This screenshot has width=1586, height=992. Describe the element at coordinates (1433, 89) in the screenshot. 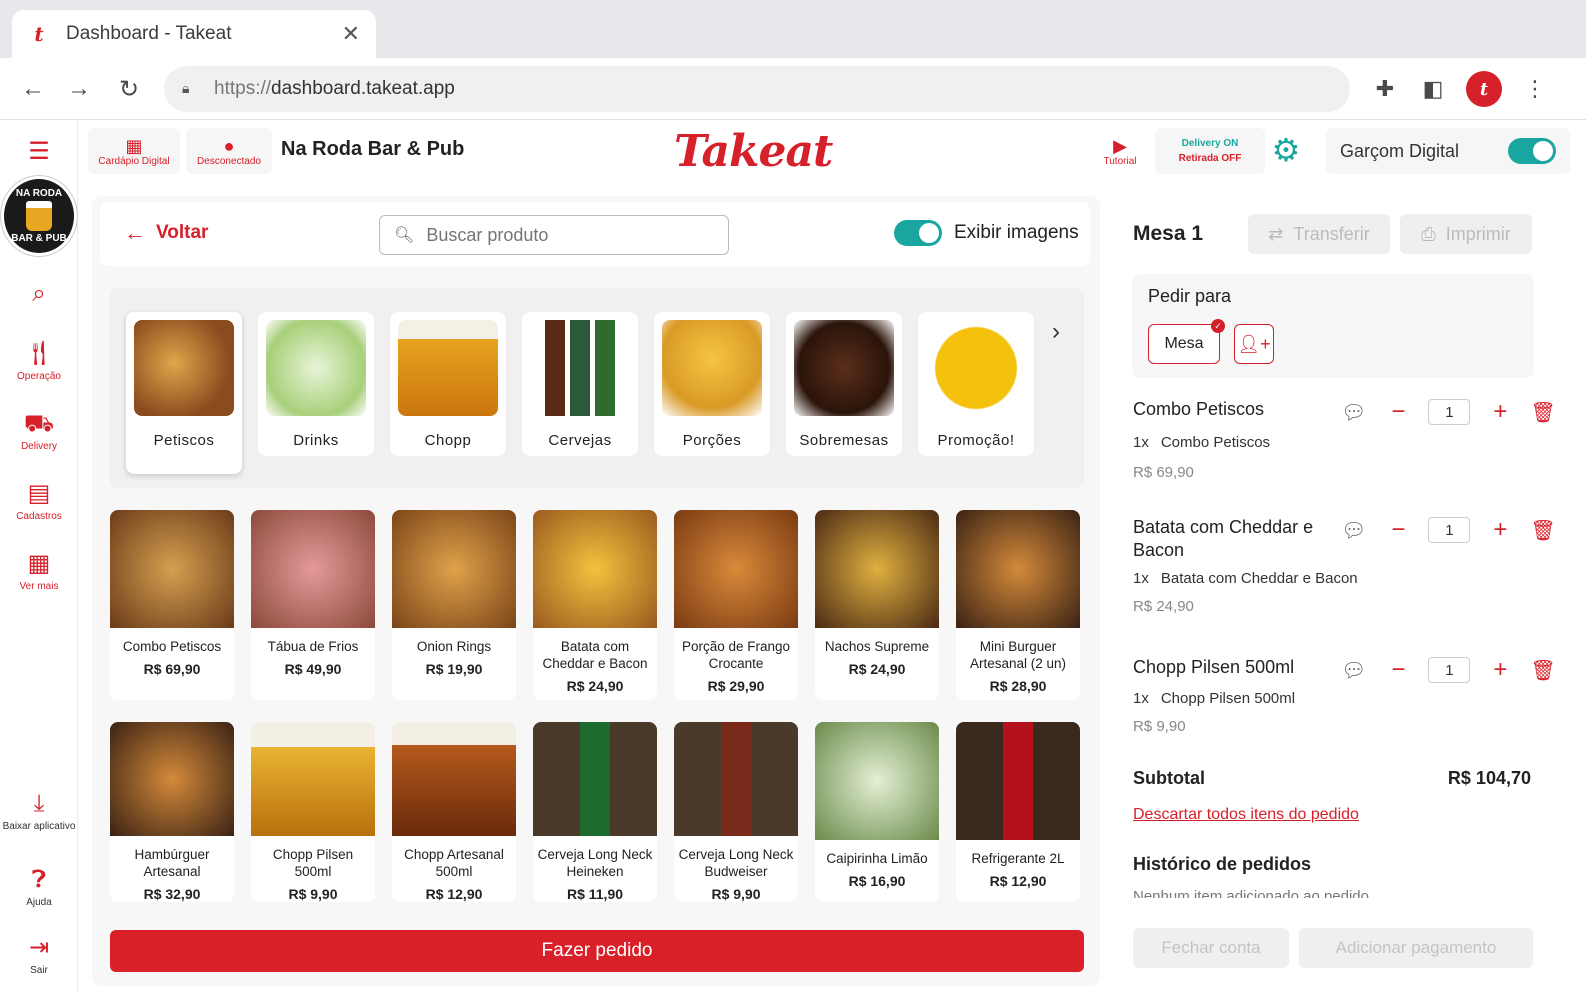

I see `side-panel-icon: ◧` at that location.